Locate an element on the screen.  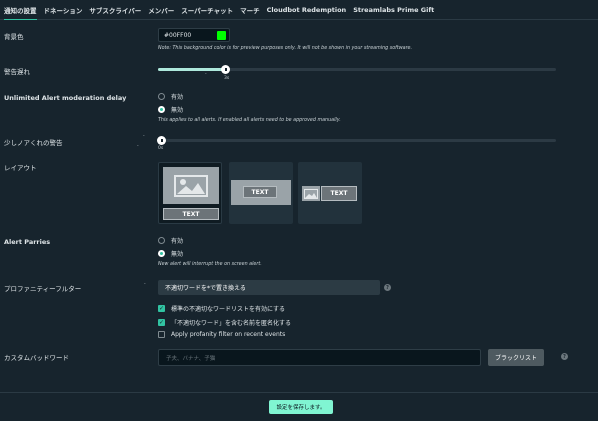
parries-option-disabled: 無効 is located at coordinates (170, 253).